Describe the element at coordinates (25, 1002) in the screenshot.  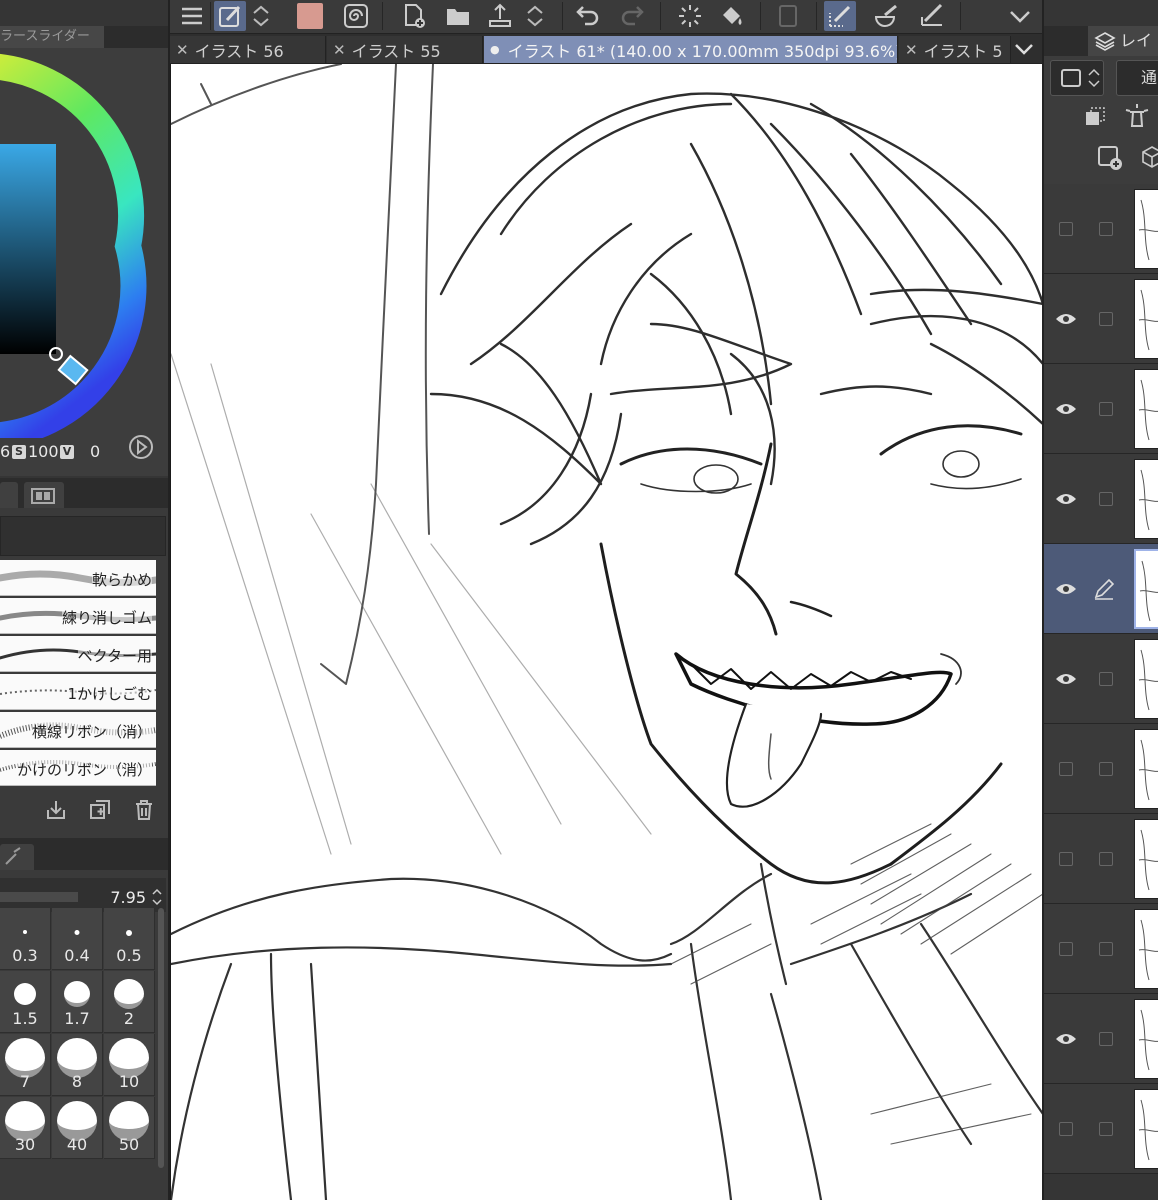
I see `size-preset: 1.5` at that location.